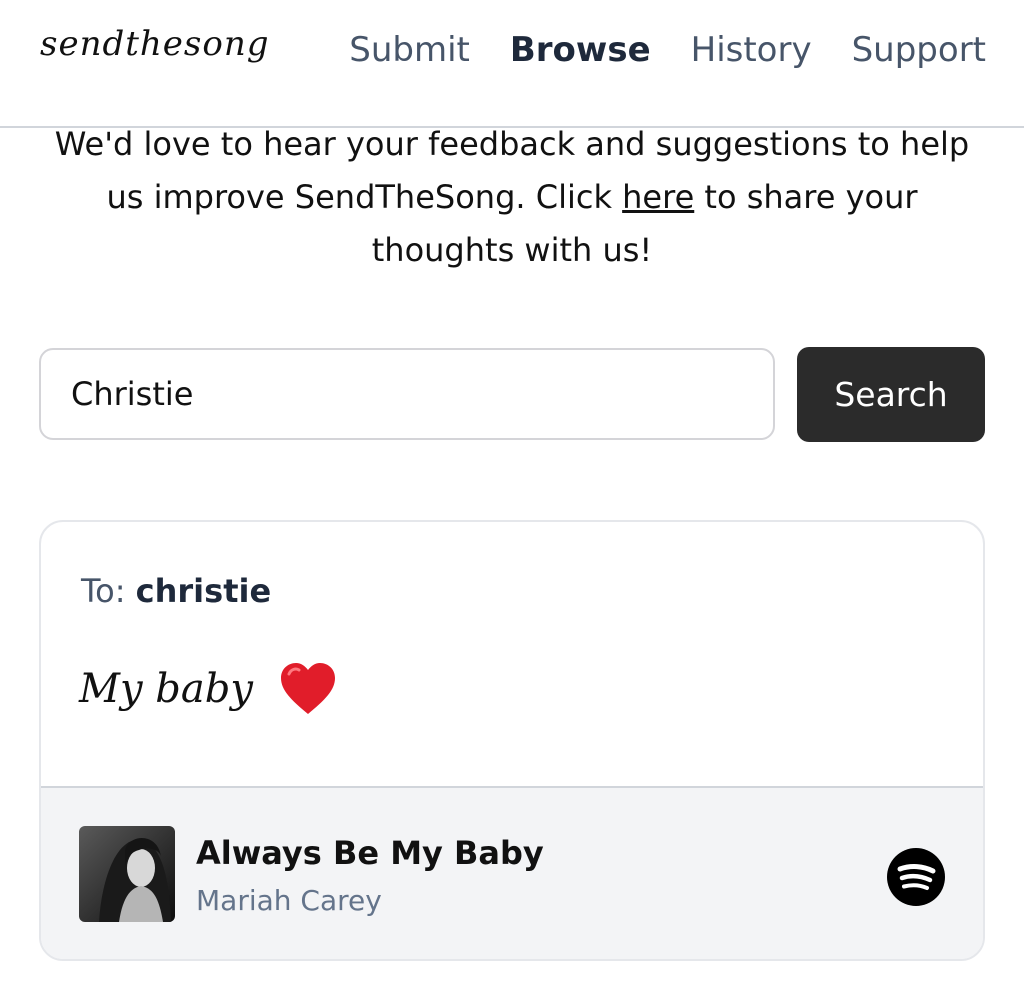 Image resolution: width=1024 pixels, height=986 pixels. What do you see at coordinates (916, 877) in the screenshot?
I see `spotify-icon` at bounding box center [916, 877].